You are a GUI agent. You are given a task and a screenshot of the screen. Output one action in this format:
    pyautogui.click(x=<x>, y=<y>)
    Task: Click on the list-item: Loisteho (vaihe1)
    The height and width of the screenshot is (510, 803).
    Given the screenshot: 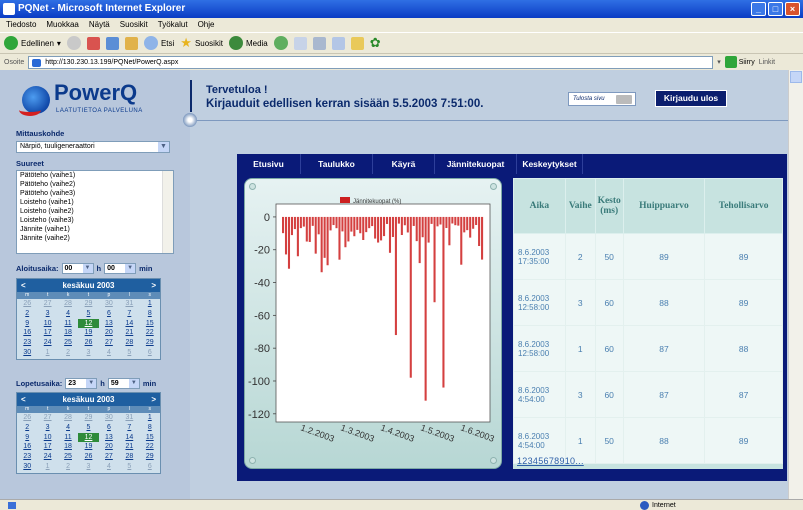 What is the action you would take?
    pyautogui.click(x=96, y=202)
    